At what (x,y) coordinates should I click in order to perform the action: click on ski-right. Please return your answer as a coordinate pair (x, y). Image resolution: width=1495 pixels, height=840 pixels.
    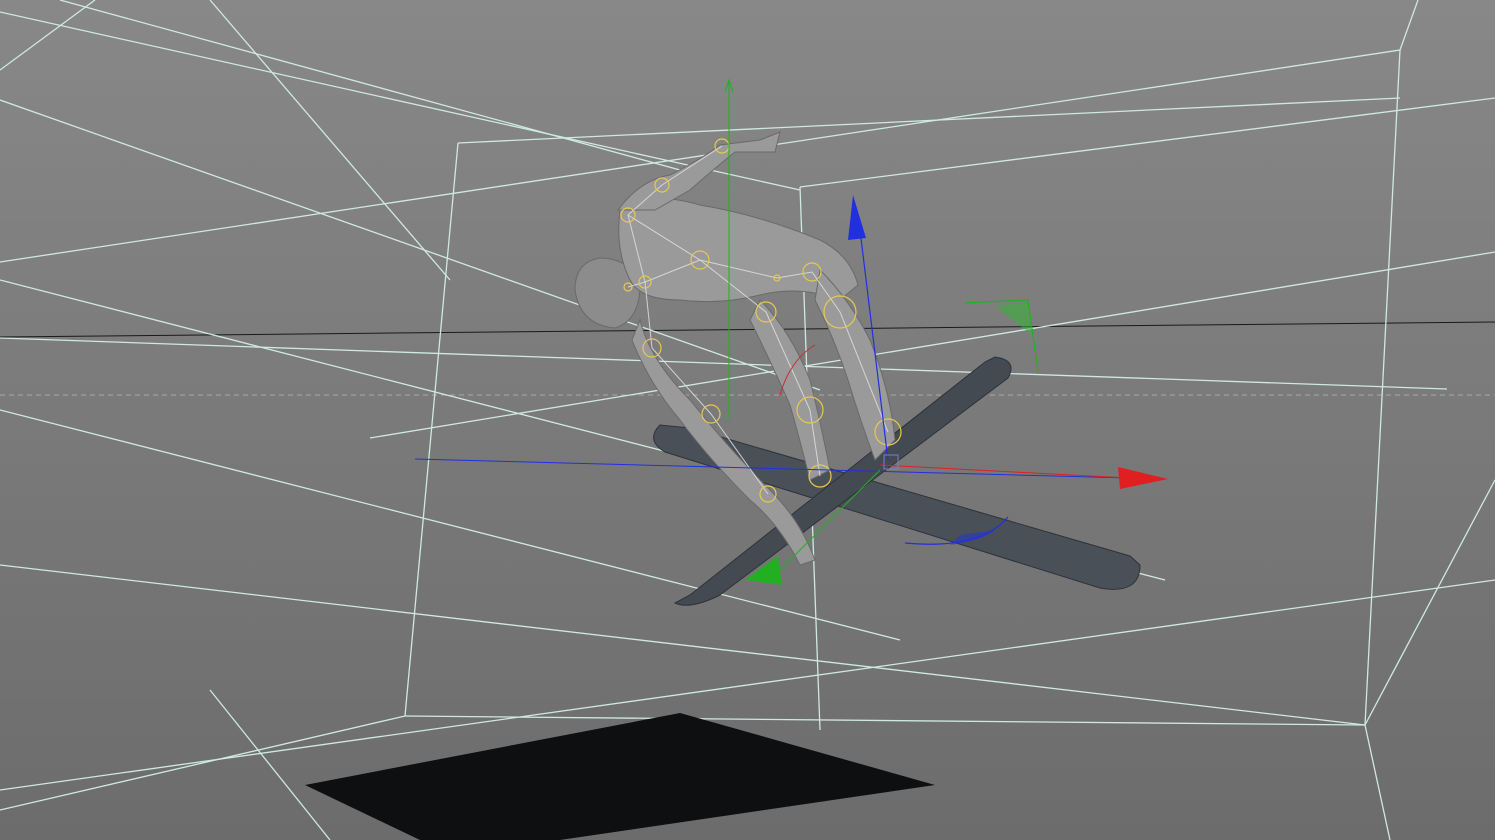
    Looking at the image, I should click on (842, 481).